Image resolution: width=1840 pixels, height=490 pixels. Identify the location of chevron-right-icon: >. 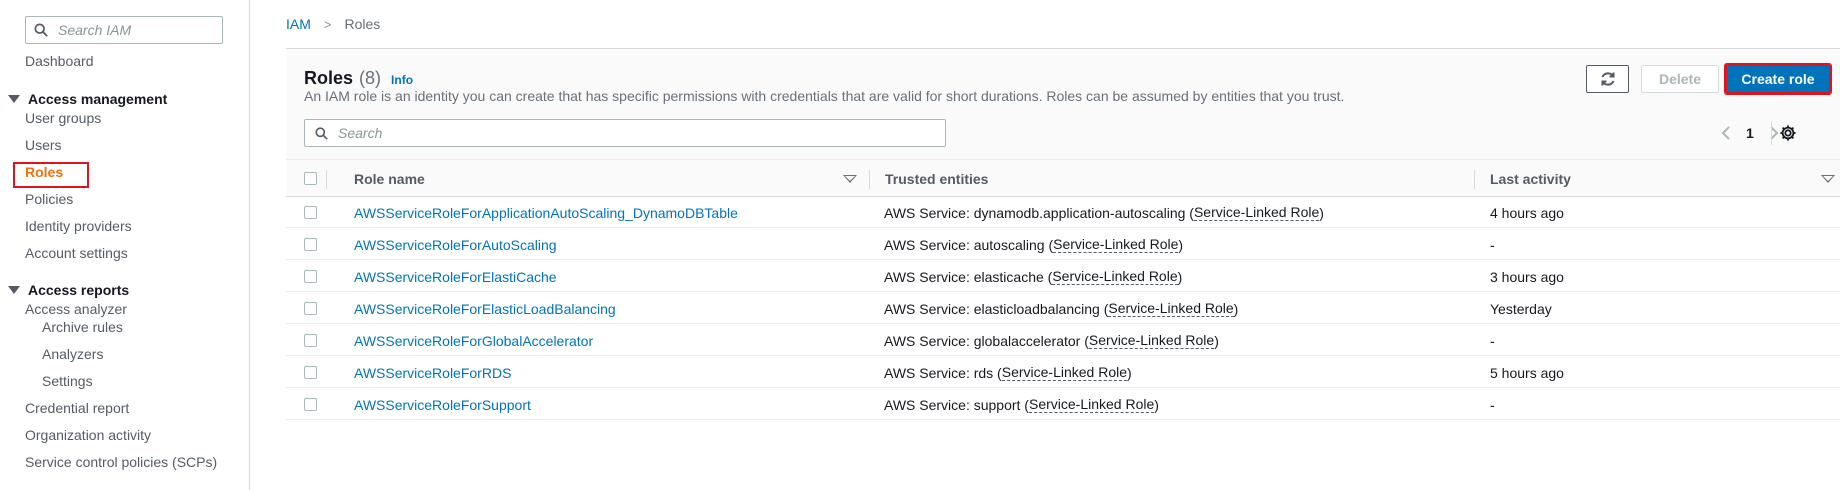
(327, 24).